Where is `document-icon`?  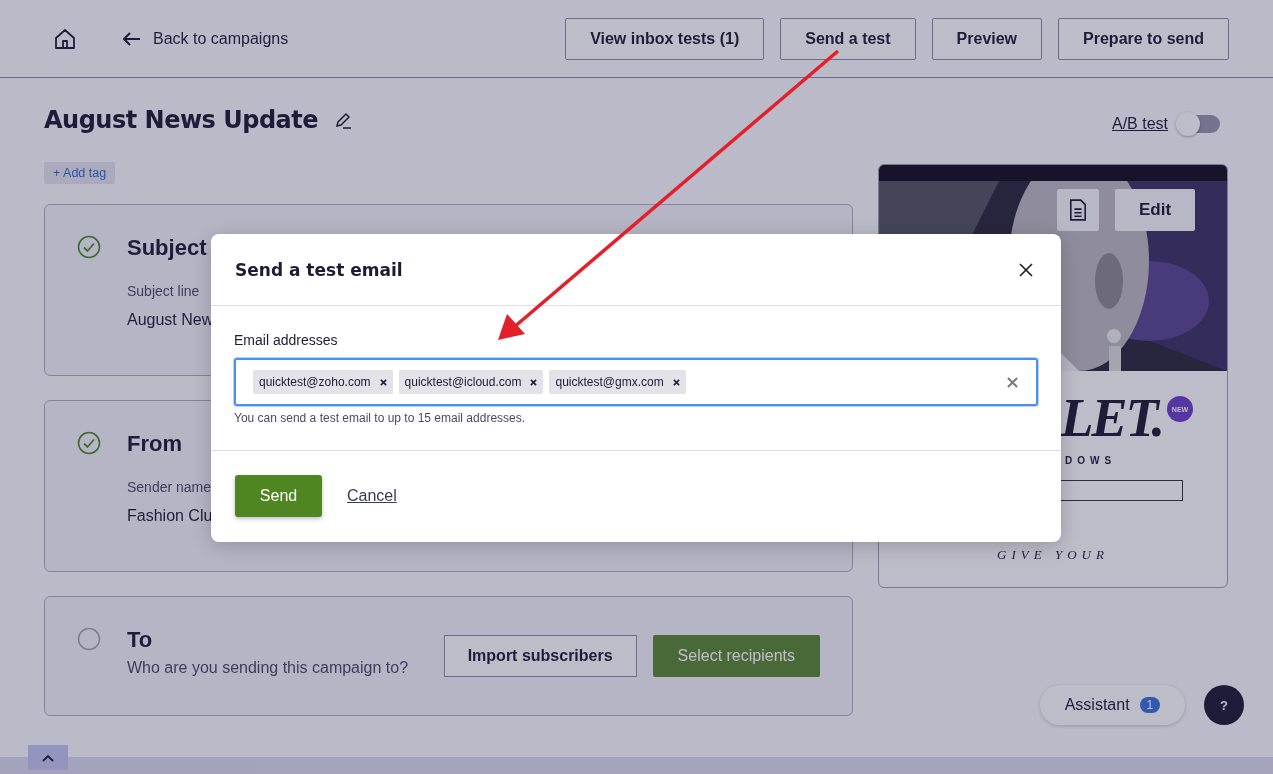 document-icon is located at coordinates (1078, 210).